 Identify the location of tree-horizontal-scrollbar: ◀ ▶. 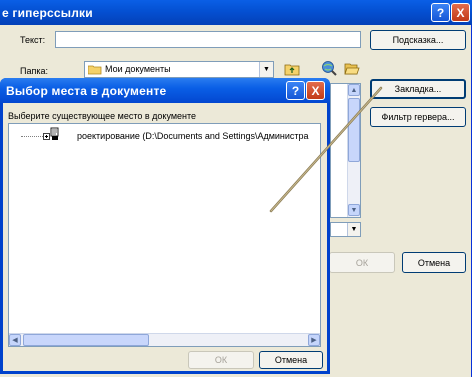
(164, 339).